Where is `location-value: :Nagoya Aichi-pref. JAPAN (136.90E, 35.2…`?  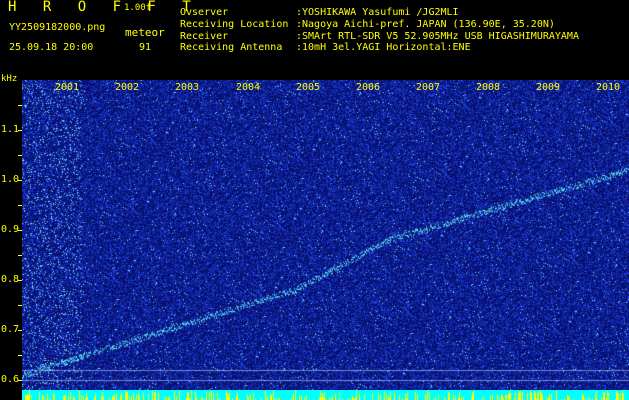
location-value: :Nagoya Aichi-pref. JAPAN (136.90E, 35.2… is located at coordinates (425, 24).